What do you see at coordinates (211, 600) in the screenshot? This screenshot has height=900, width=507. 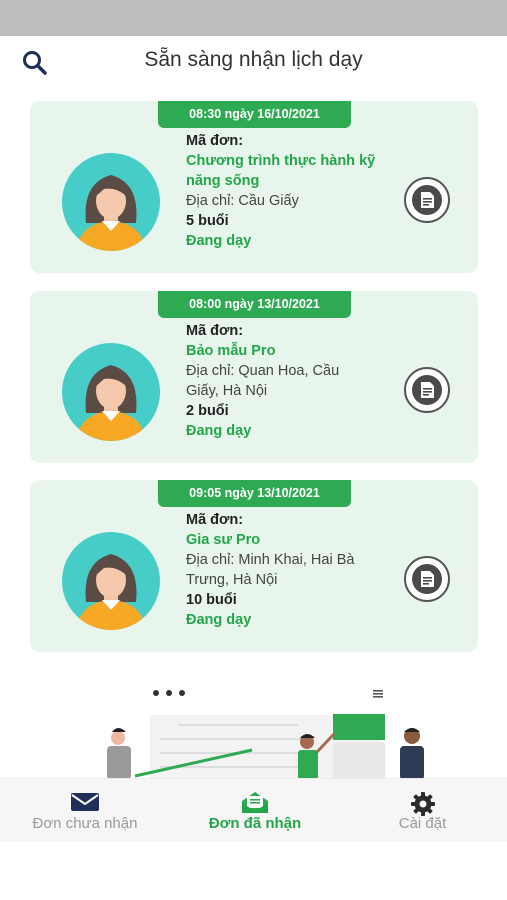 I see `order-sessions: 10 buổi` at bounding box center [211, 600].